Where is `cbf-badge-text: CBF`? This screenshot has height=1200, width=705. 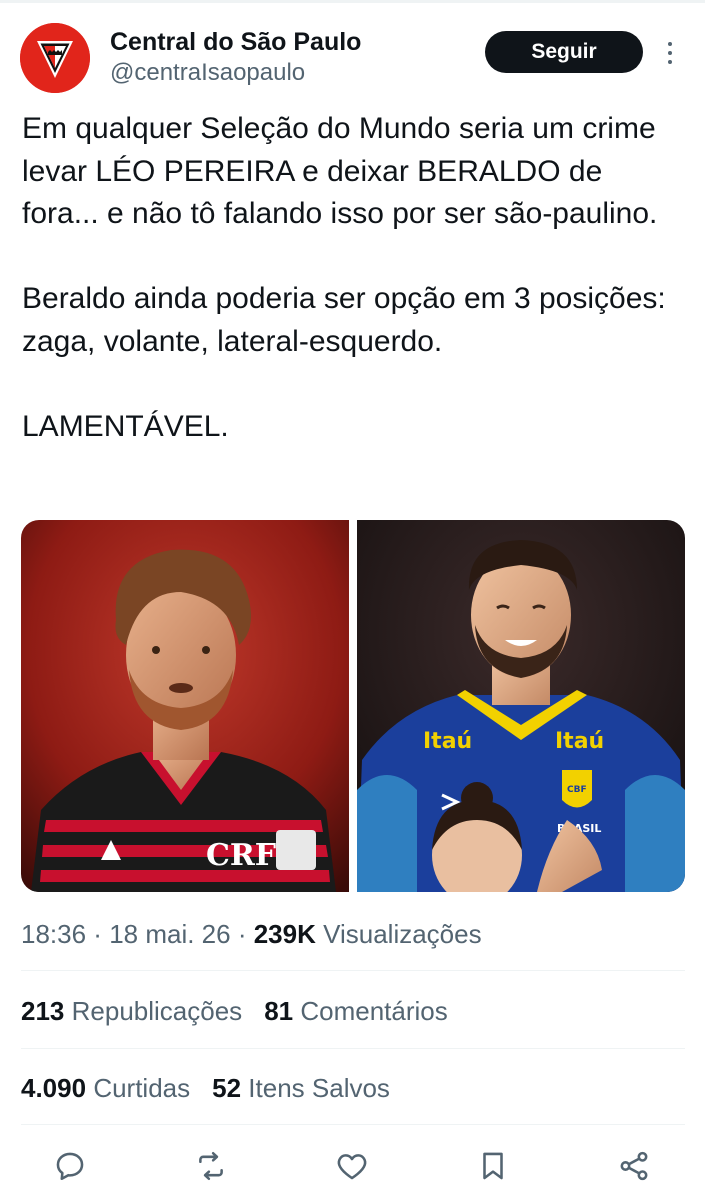 cbf-badge-text: CBF is located at coordinates (577, 790).